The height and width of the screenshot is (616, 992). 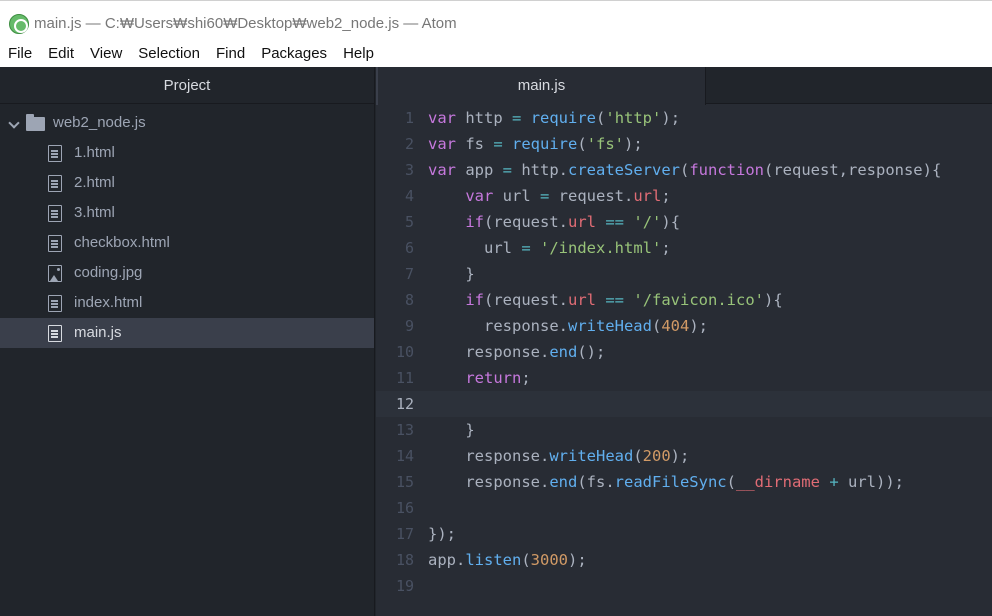 I want to click on code-line: 4 var url = request.url;, so click(x=684, y=196).